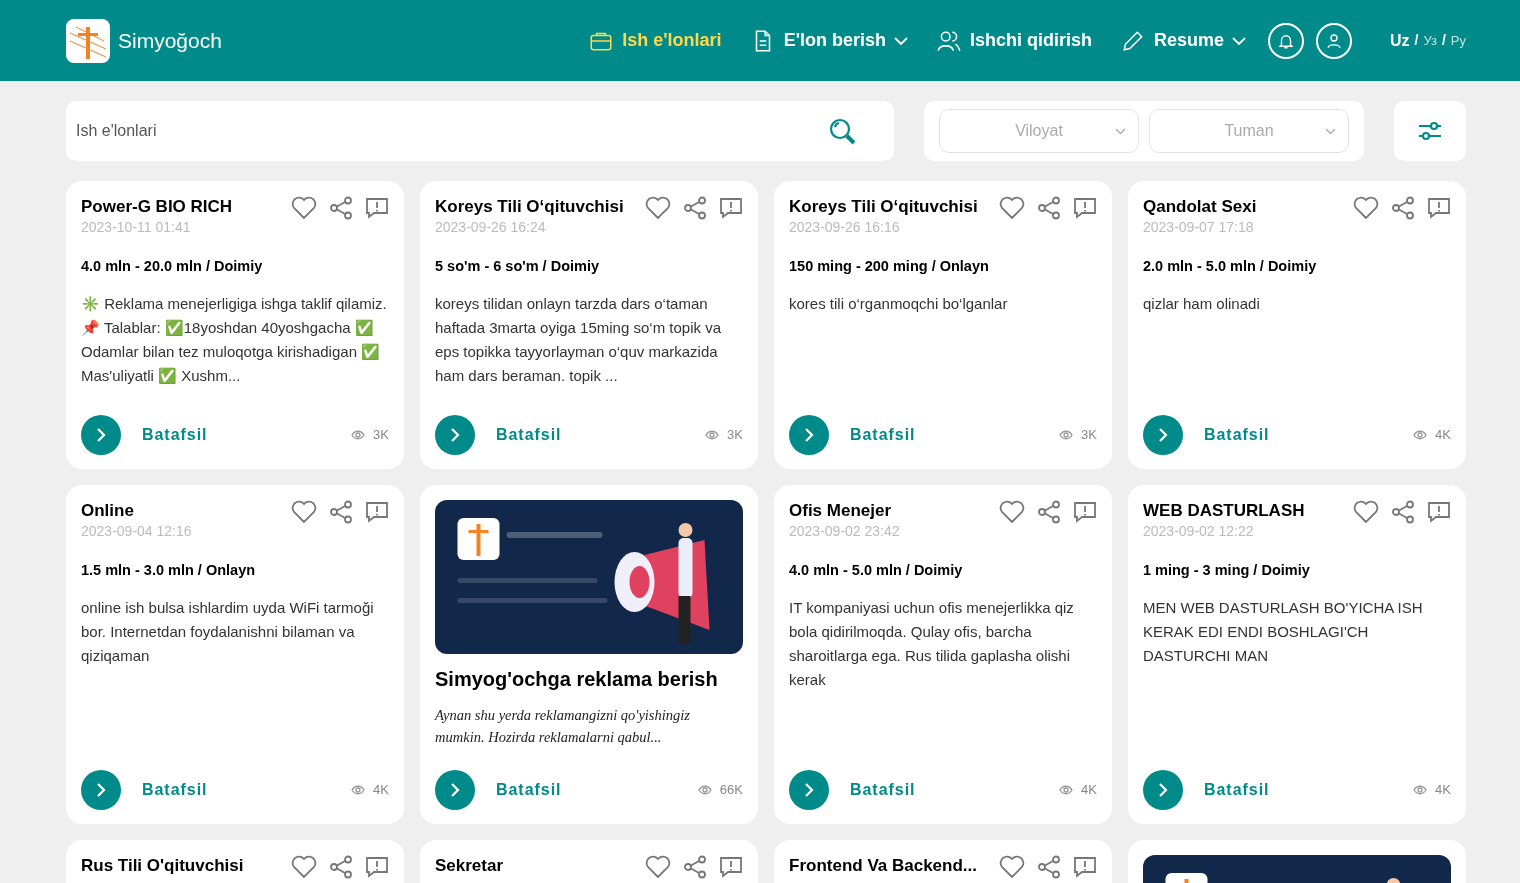 The width and height of the screenshot is (1520, 883). Describe the element at coordinates (1248, 511) in the screenshot. I see `job-title: WEB DASTURLASH` at that location.